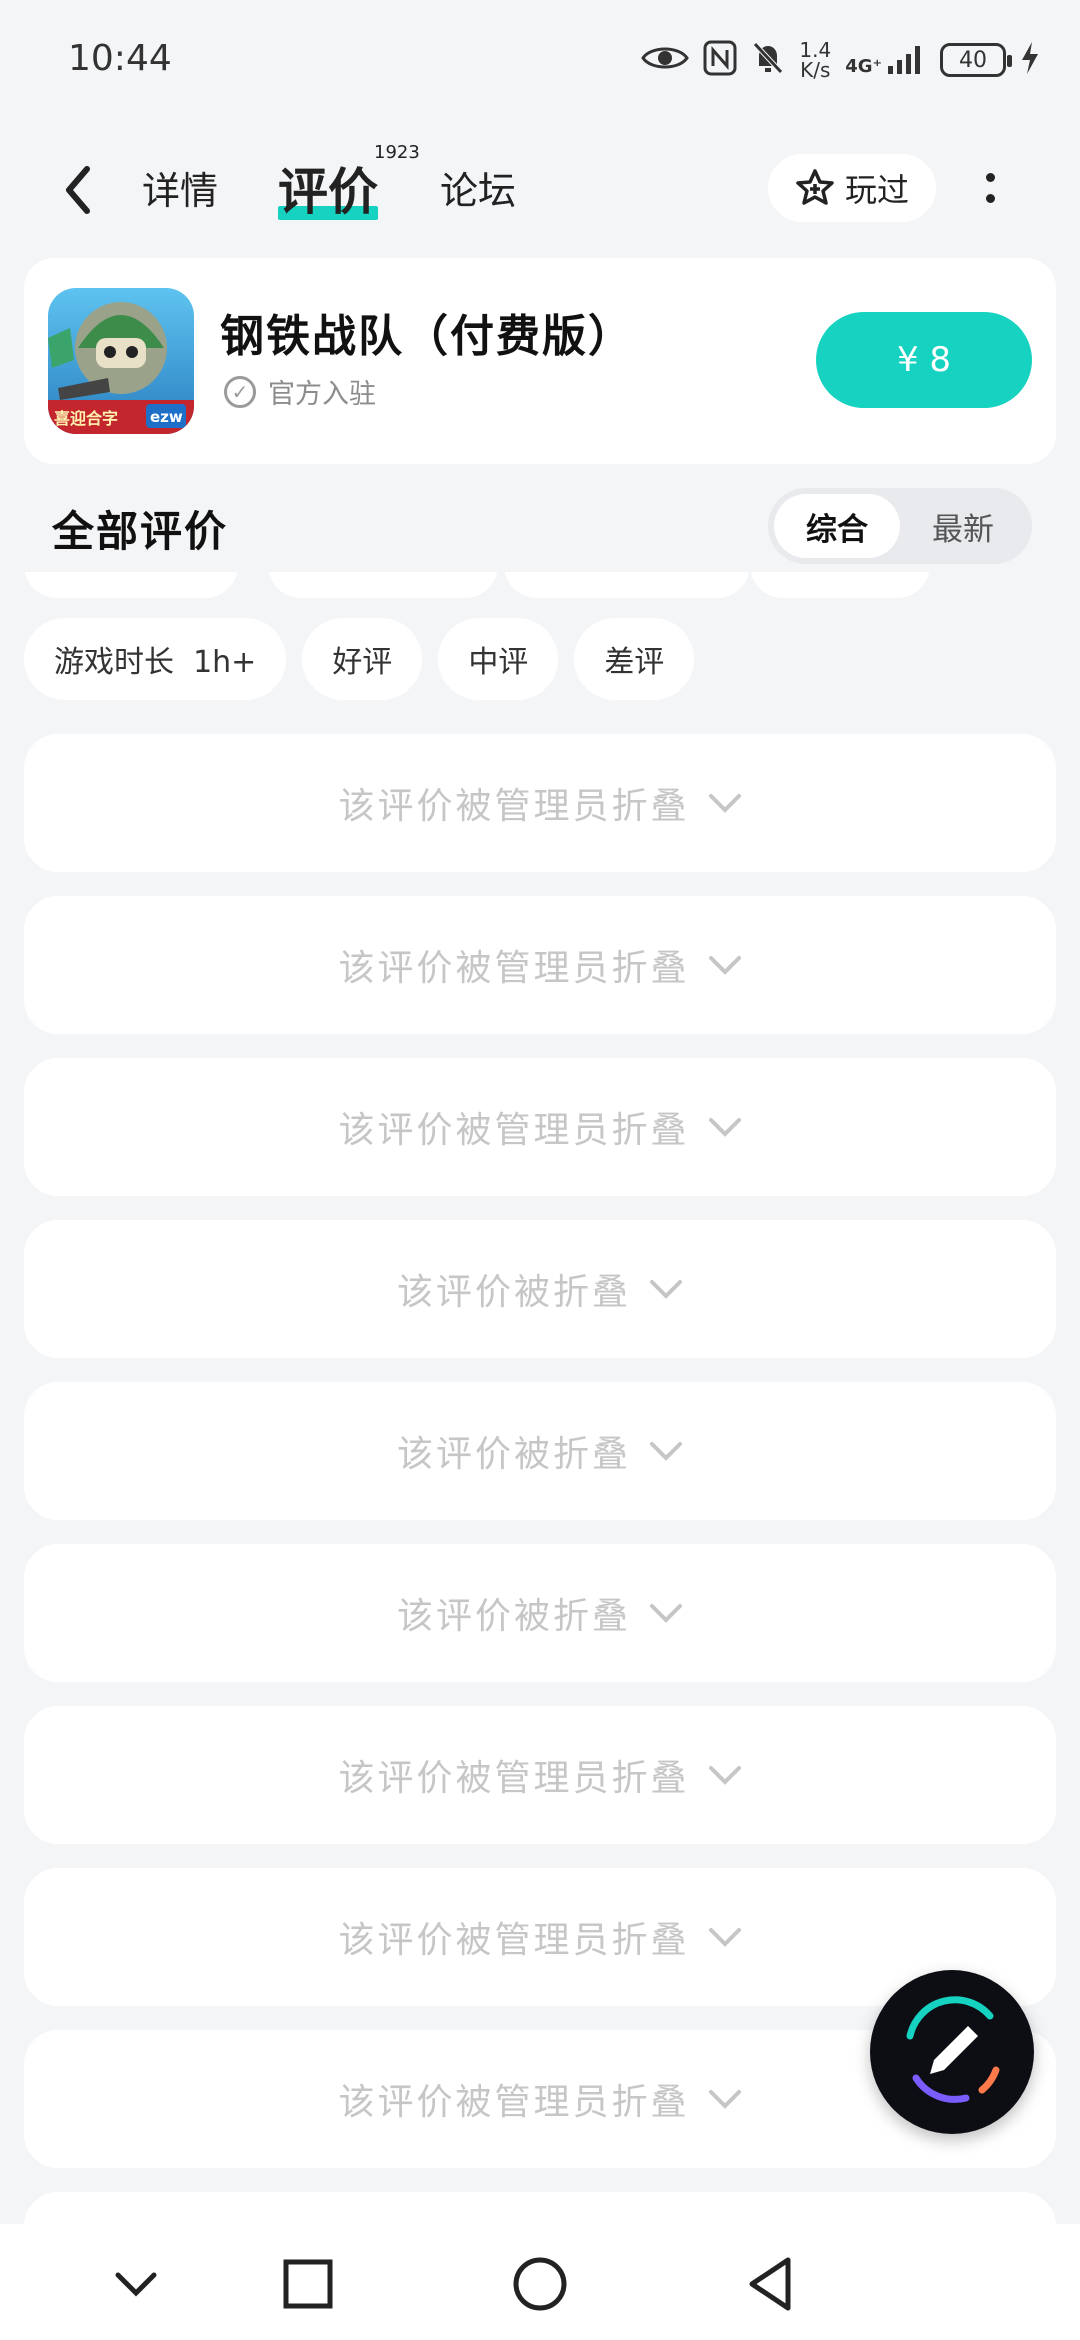  What do you see at coordinates (665, 60) in the screenshot?
I see `eye-icon` at bounding box center [665, 60].